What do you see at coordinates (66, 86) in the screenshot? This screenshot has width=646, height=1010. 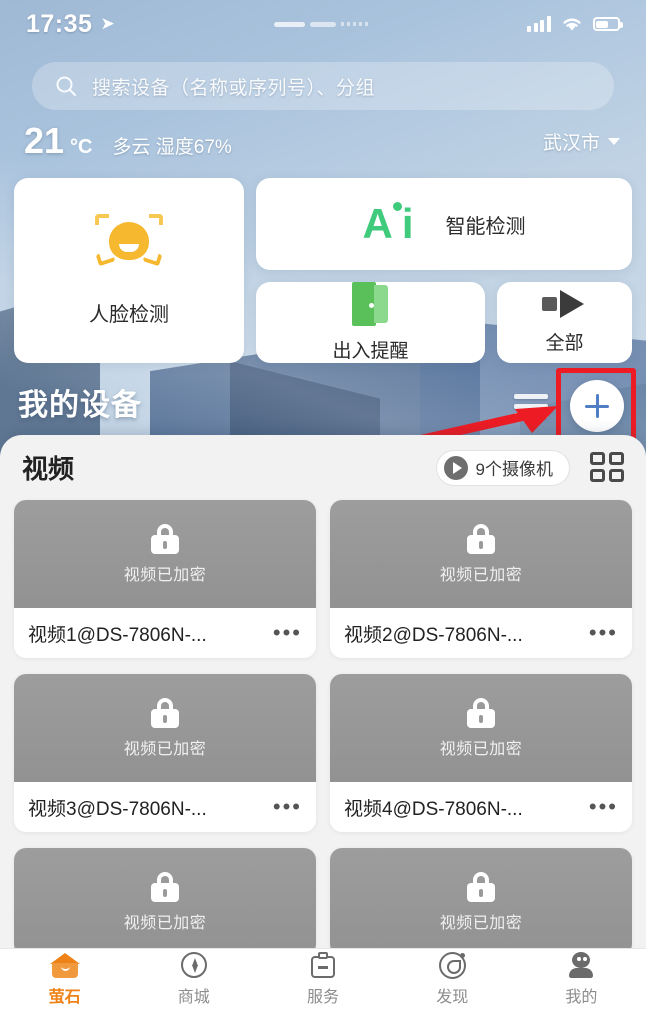 I see `search-icon` at bounding box center [66, 86].